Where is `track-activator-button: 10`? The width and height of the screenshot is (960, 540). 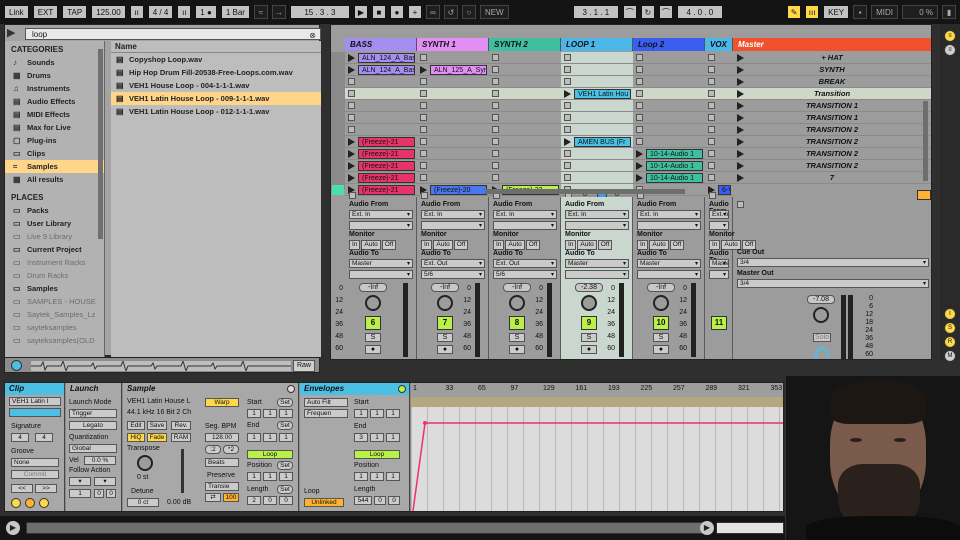
track-activator-button: 10 is located at coordinates (661, 323).